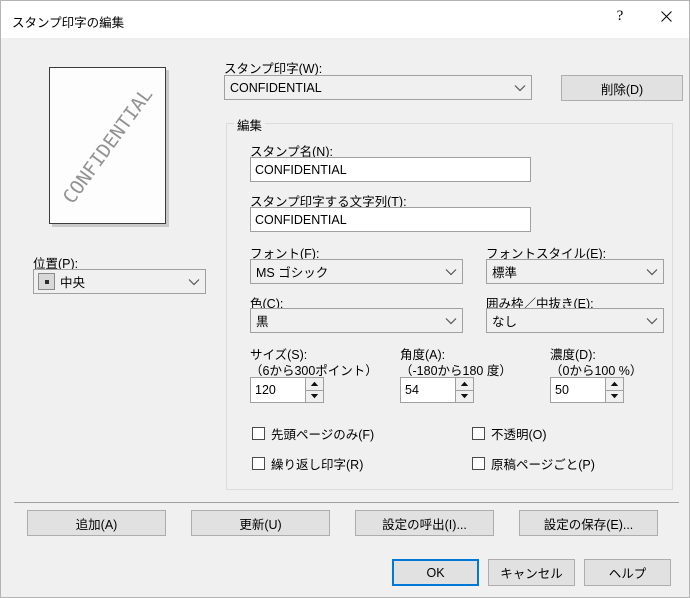 The image size is (690, 598). Describe the element at coordinates (622, 88) in the screenshot. I see `delete-button: 削除(D)` at that location.